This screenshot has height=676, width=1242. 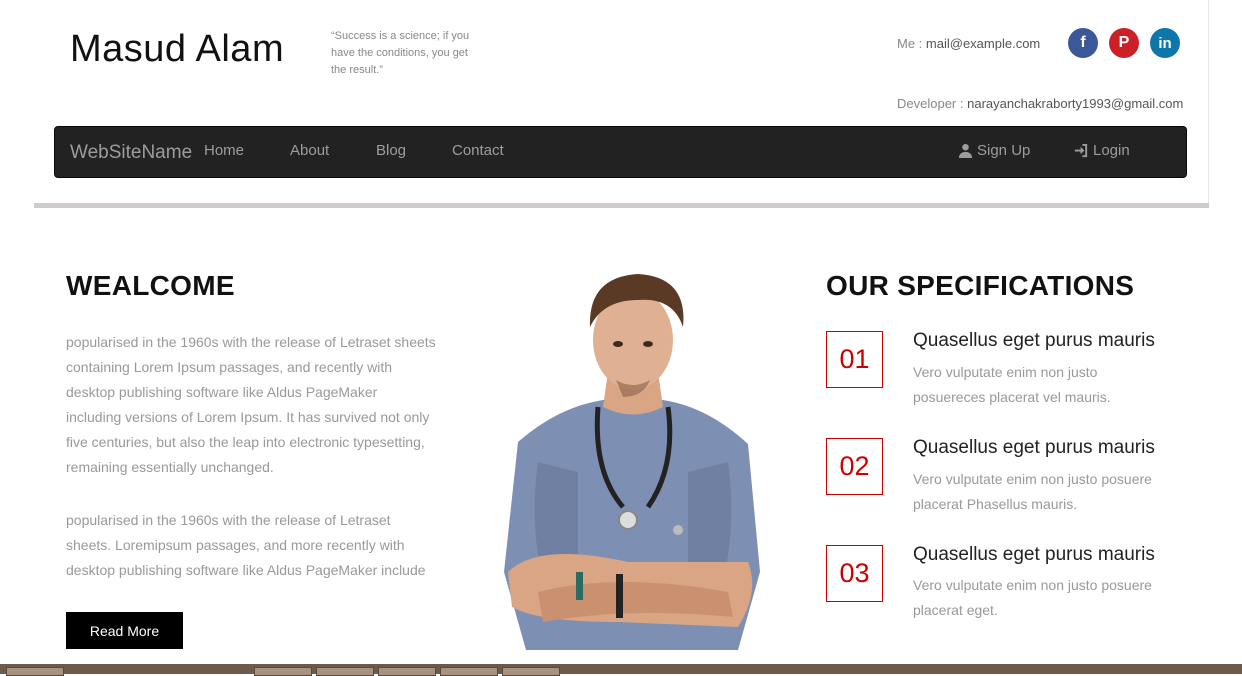 I want to click on nav-contact: Contact, so click(x=478, y=150).